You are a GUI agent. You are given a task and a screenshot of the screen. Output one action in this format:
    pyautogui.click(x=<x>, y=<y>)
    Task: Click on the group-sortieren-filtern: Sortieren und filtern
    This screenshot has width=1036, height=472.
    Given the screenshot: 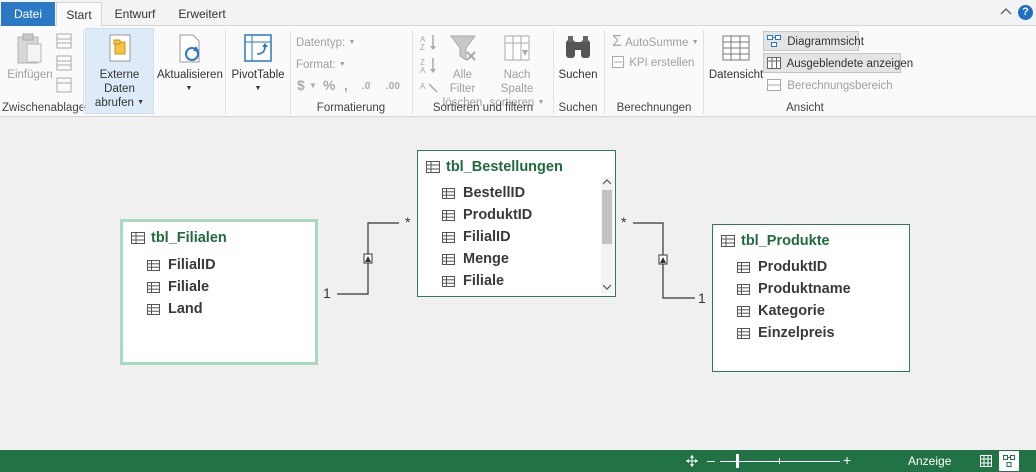 What is the action you would take?
    pyautogui.click(x=483, y=108)
    